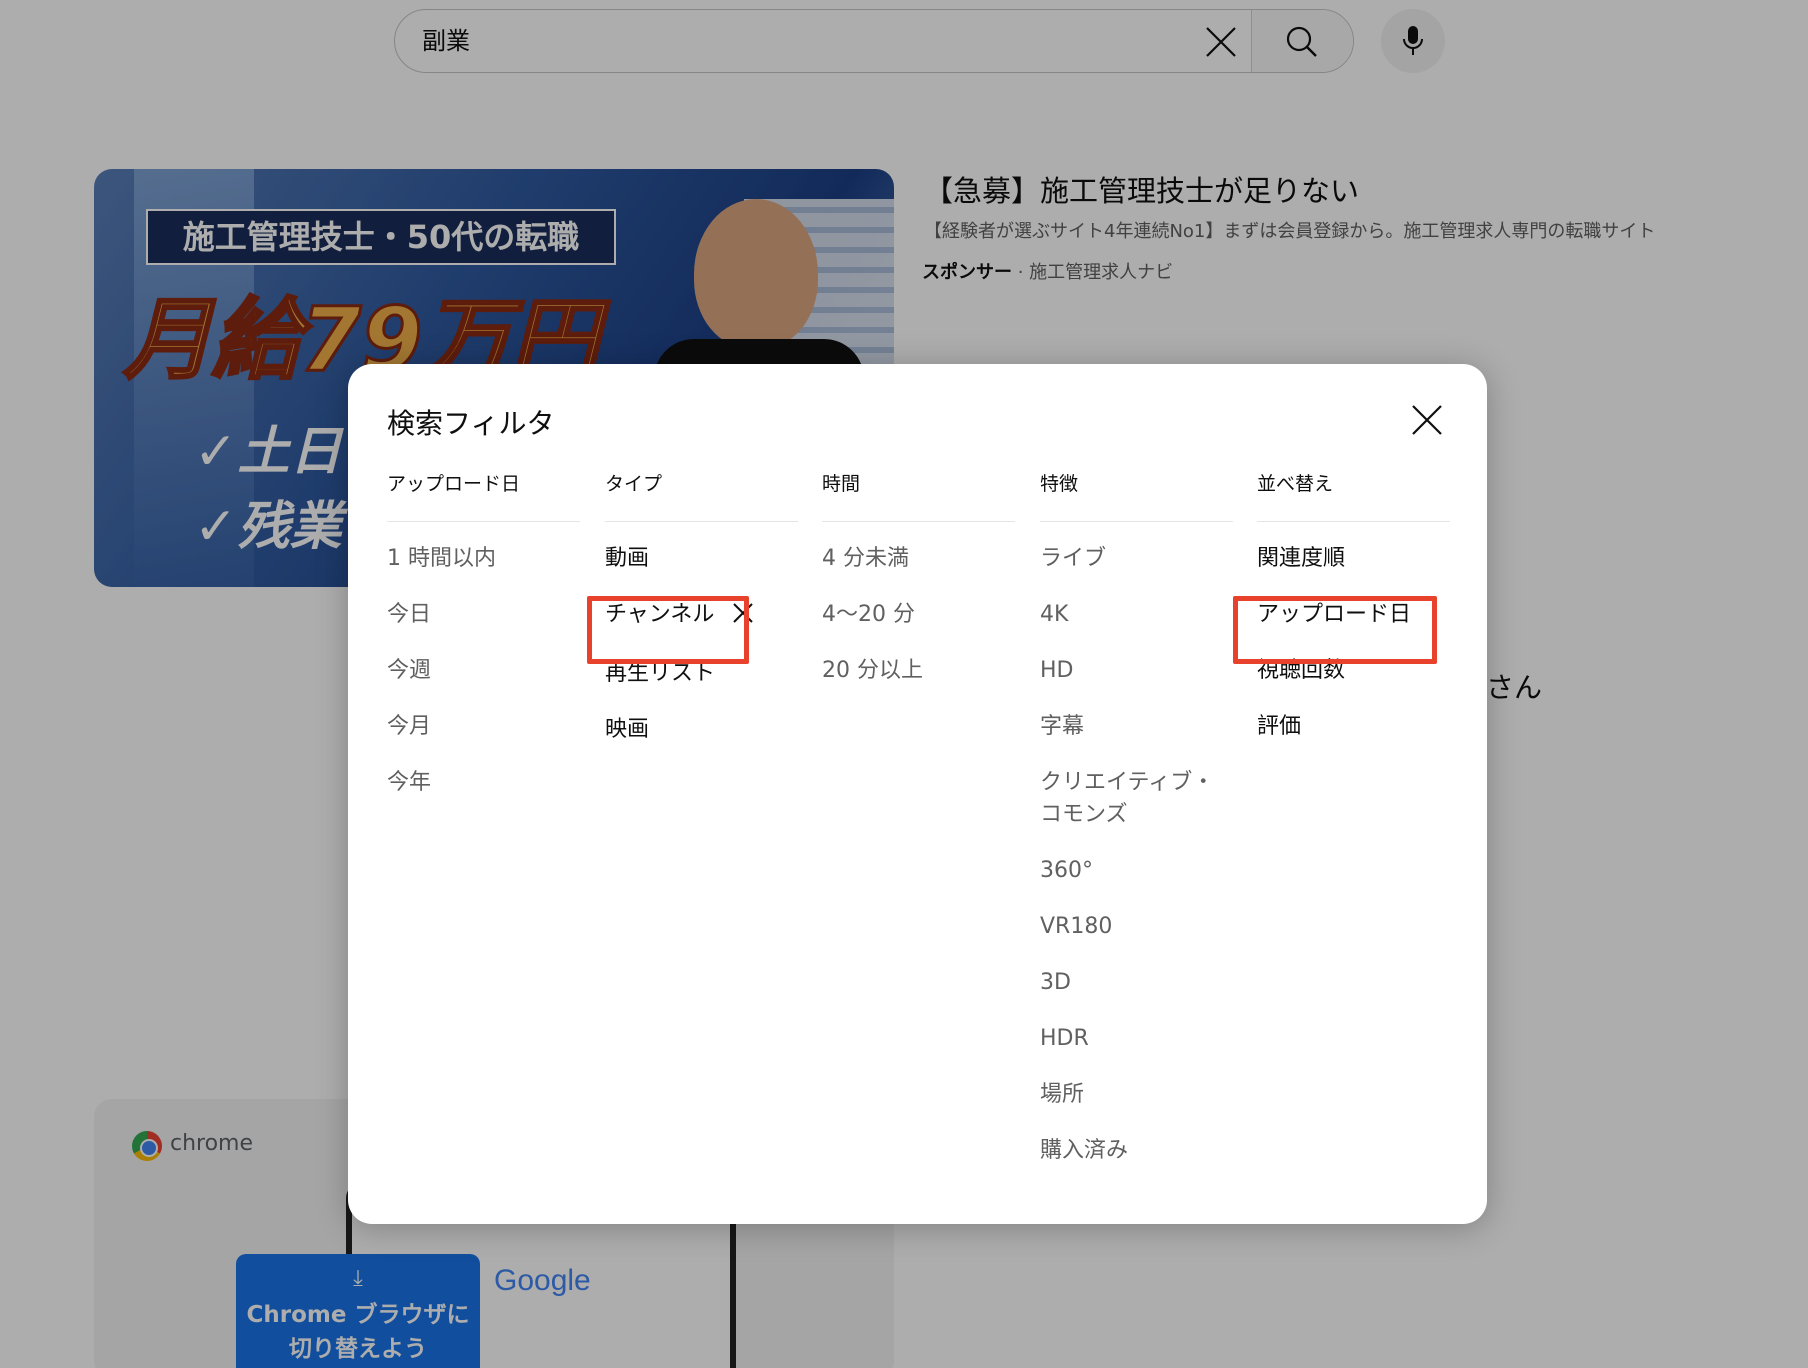 The height and width of the screenshot is (1368, 1808). What do you see at coordinates (1136, 1095) in the screenshot?
I see `filter-option: 場所` at bounding box center [1136, 1095].